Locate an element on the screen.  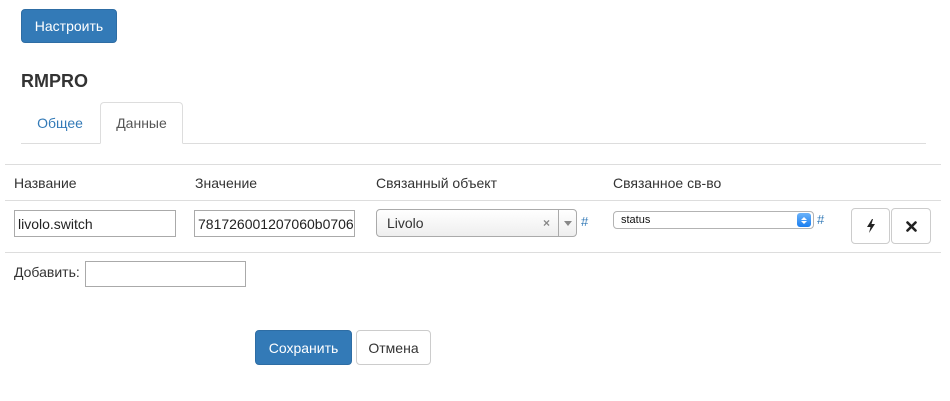
table-bottom-border is located at coordinates (473, 252).